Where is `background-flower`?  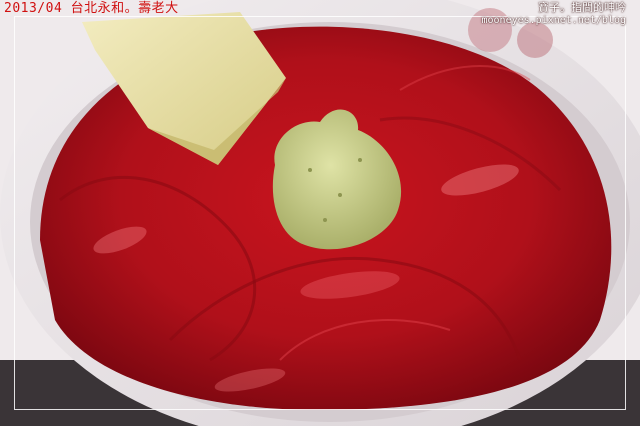
background-flower is located at coordinates (535, 40).